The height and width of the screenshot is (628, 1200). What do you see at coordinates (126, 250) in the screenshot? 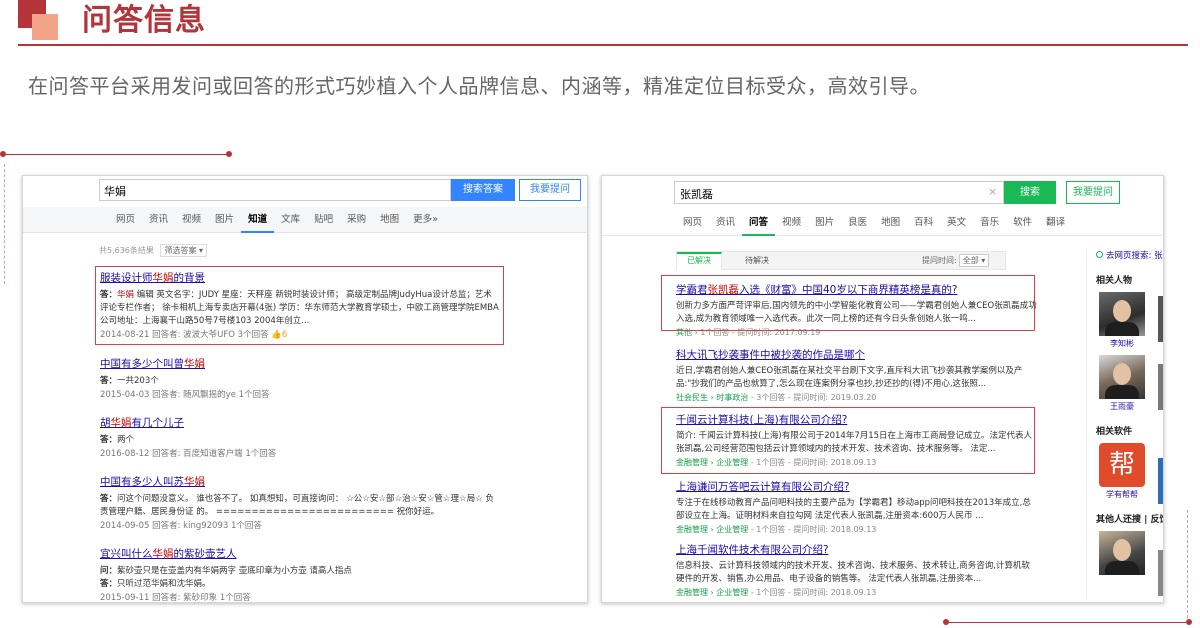
I see `result-count-text: 共5,636条结果` at bounding box center [126, 250].